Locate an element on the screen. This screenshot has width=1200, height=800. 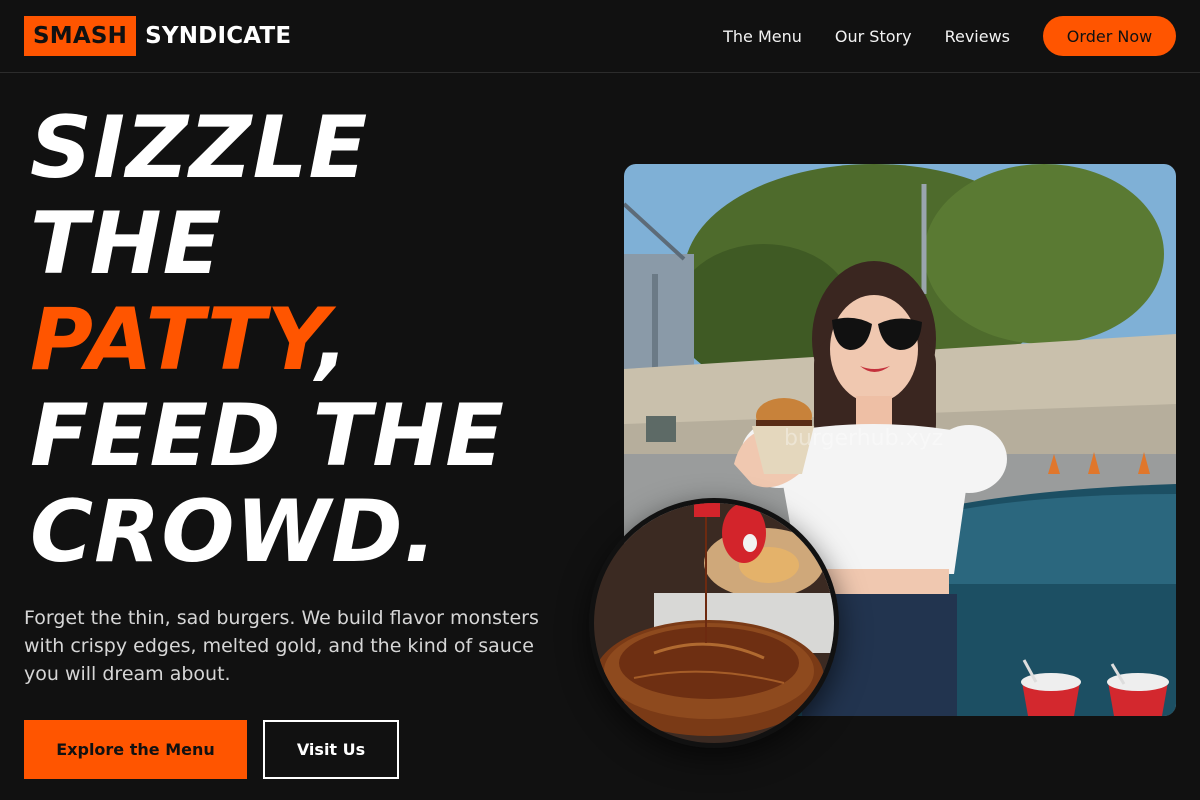
nav-link-reviews: Reviews is located at coordinates (977, 36).